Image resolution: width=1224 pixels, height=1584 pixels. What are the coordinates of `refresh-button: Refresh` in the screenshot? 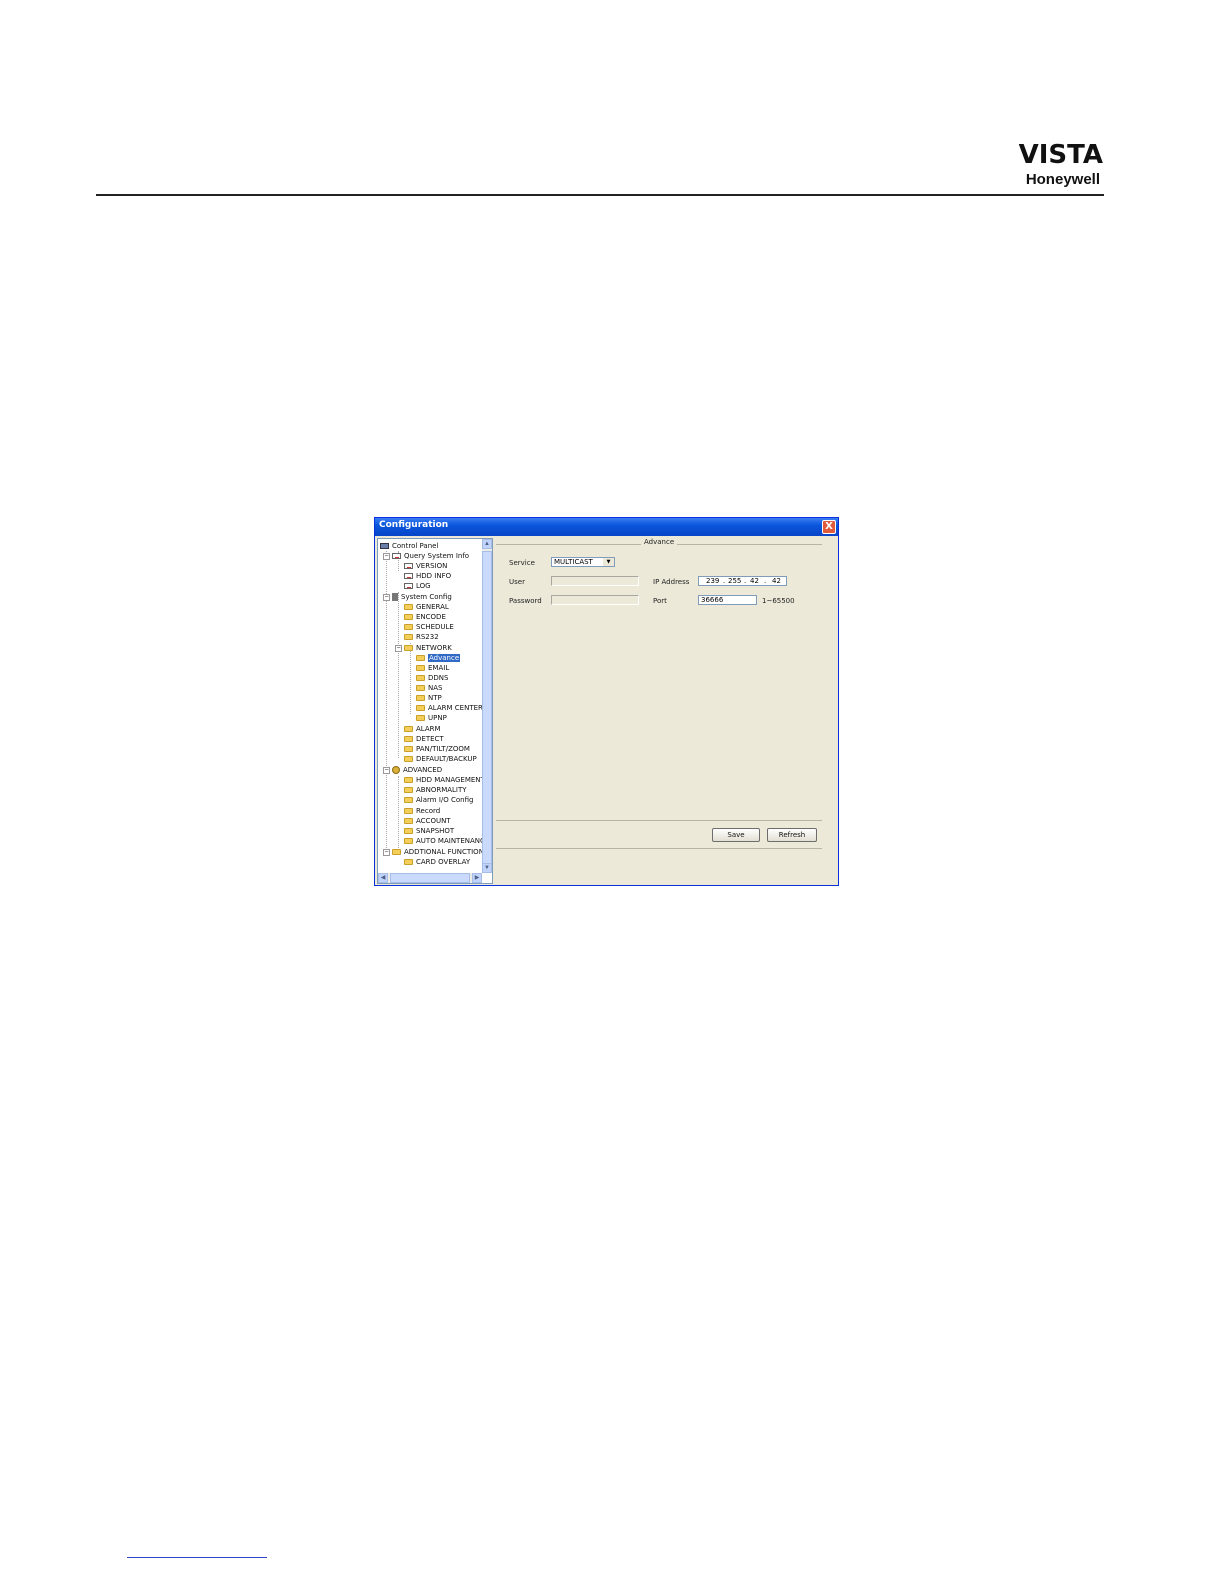 It's located at (792, 835).